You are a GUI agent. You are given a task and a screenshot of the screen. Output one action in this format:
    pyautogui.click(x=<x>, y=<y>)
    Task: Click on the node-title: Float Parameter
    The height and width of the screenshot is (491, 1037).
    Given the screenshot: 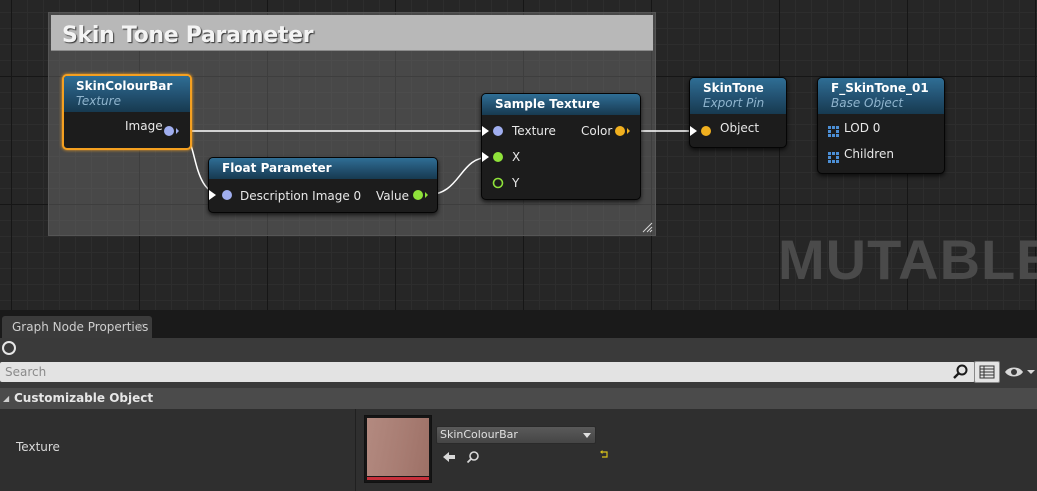 What is the action you would take?
    pyautogui.click(x=277, y=168)
    